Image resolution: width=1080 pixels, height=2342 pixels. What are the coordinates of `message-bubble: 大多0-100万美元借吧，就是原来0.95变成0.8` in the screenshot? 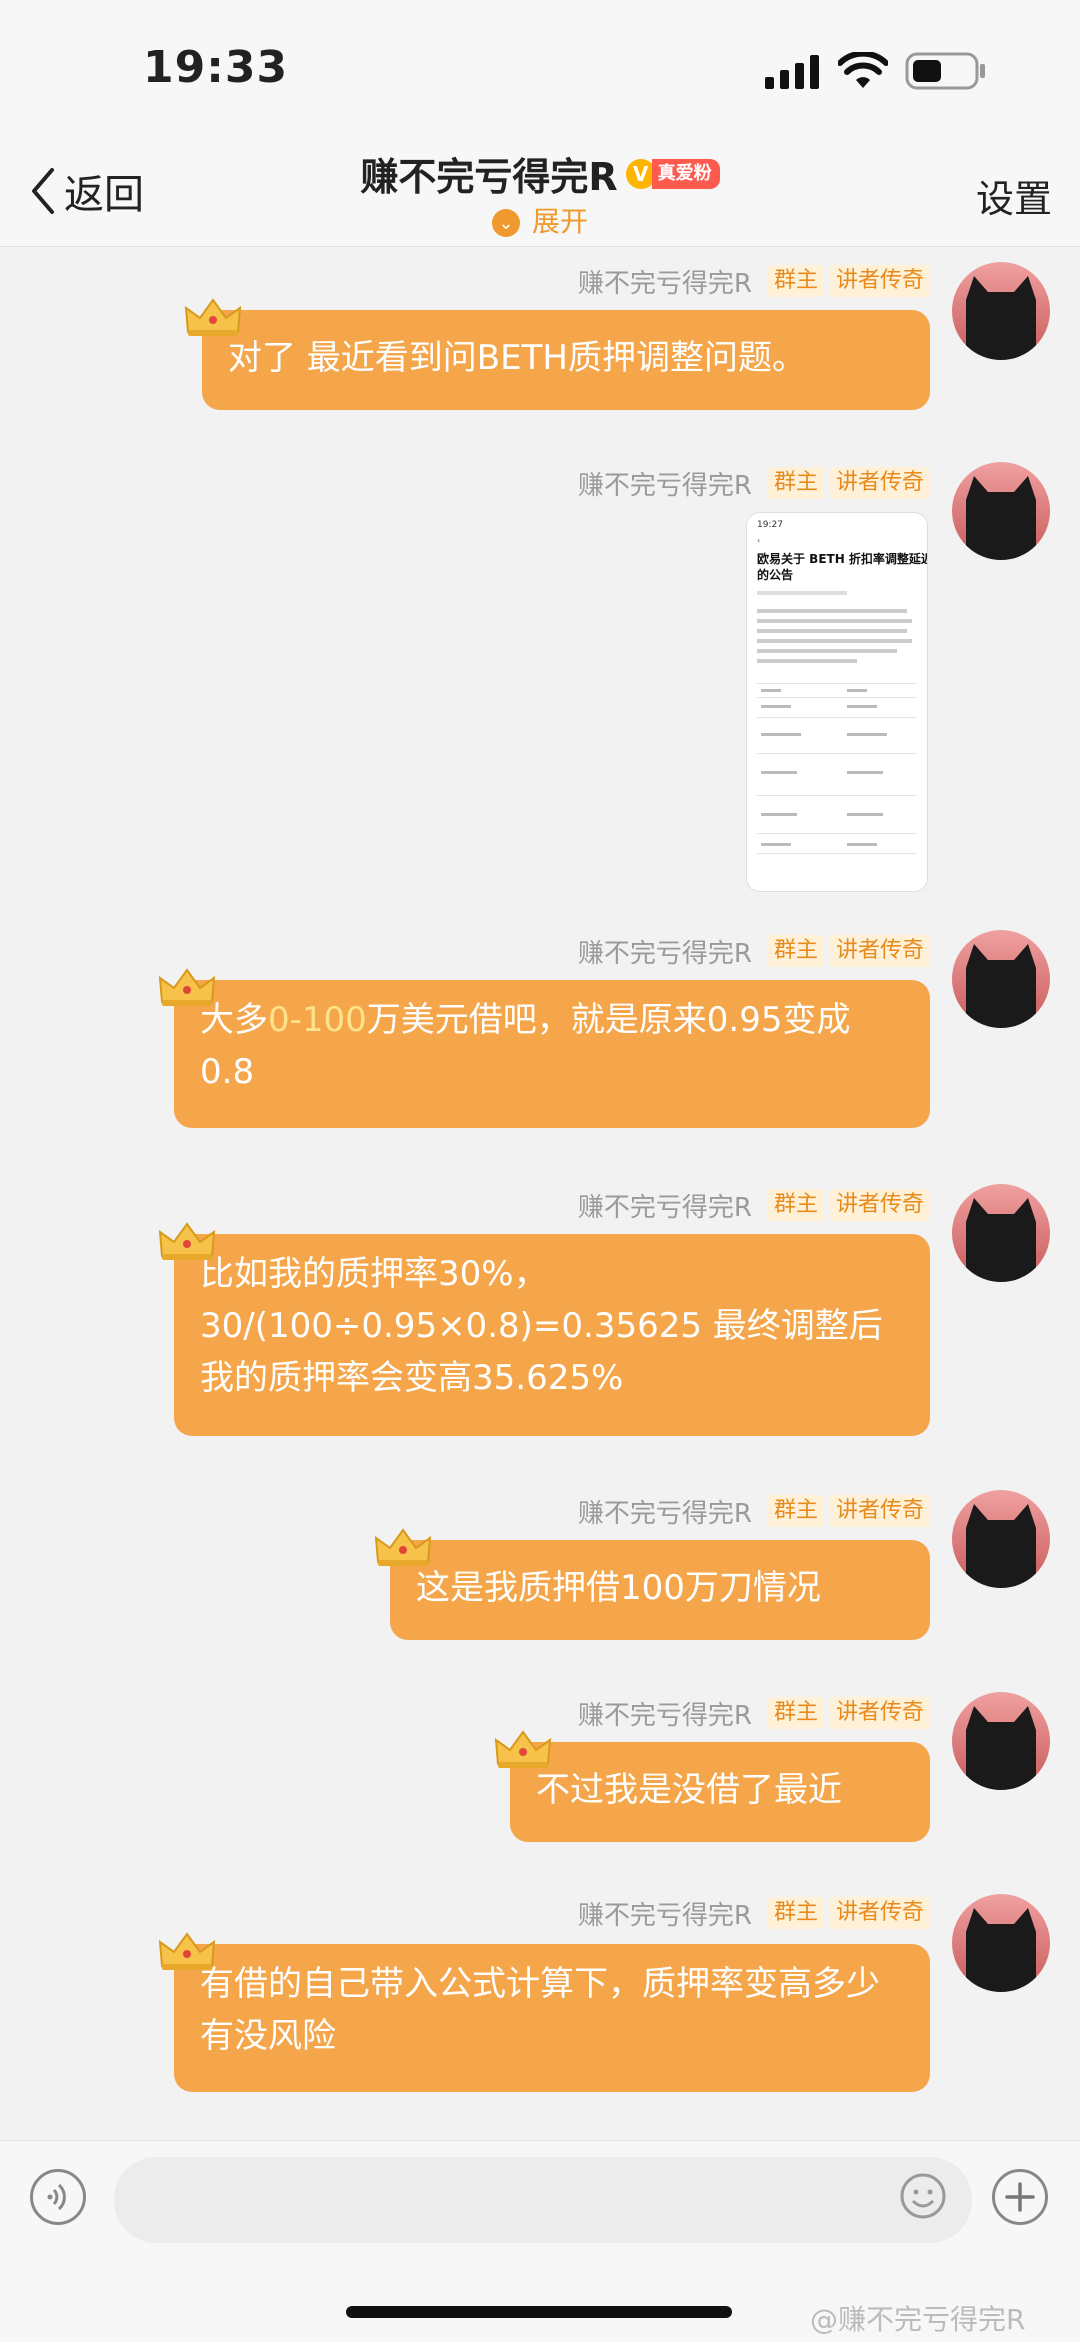 It's located at (552, 1054).